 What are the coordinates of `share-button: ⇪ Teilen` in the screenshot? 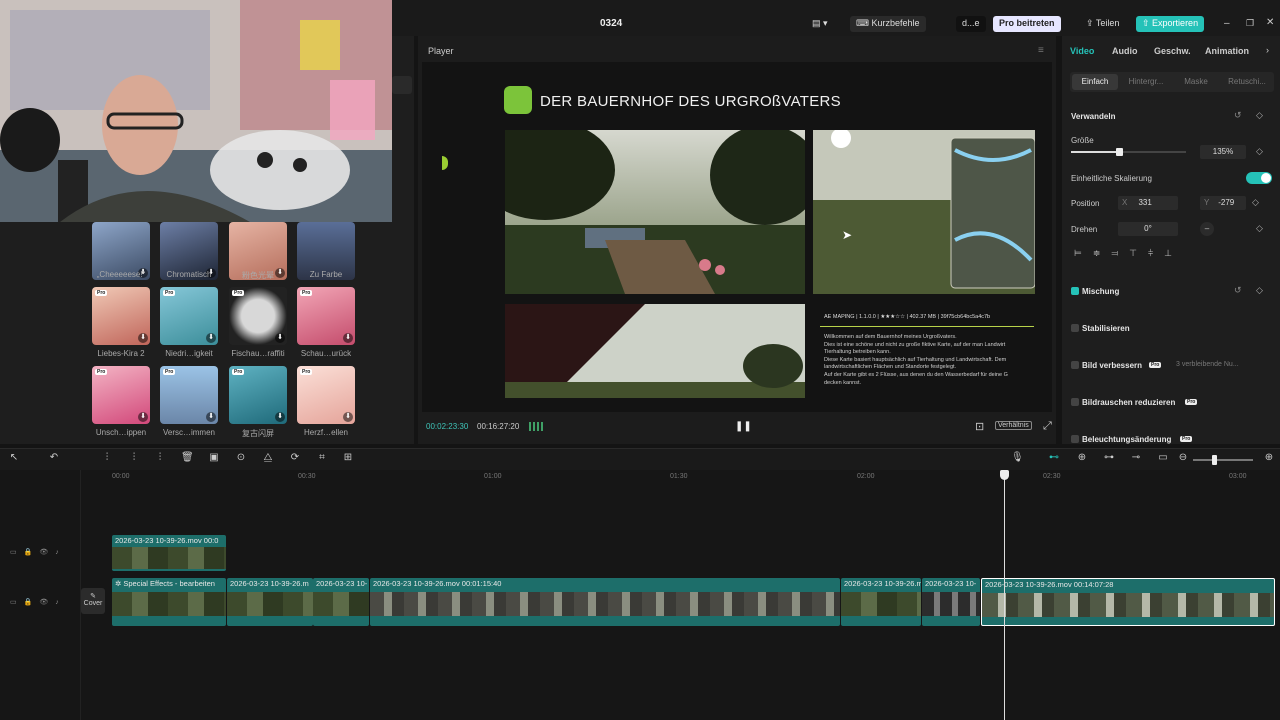 It's located at (1102, 24).